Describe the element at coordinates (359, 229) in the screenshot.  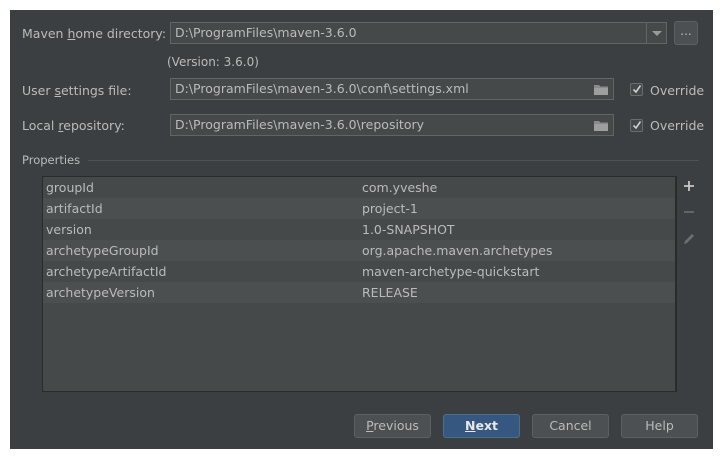
I see `table-row: version 1.0-SNAPSHOT` at that location.